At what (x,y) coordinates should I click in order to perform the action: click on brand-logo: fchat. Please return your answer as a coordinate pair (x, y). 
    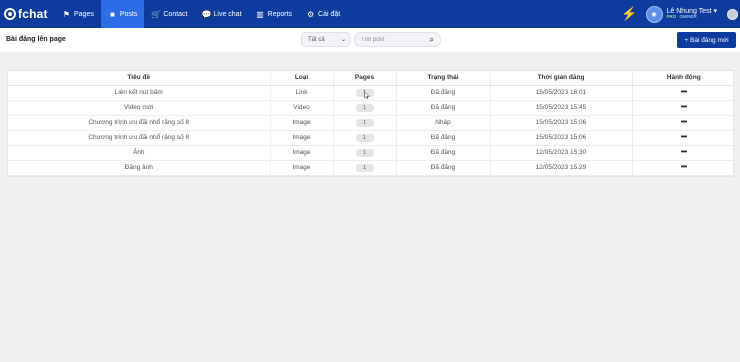
    Looking at the image, I should click on (27, 14).